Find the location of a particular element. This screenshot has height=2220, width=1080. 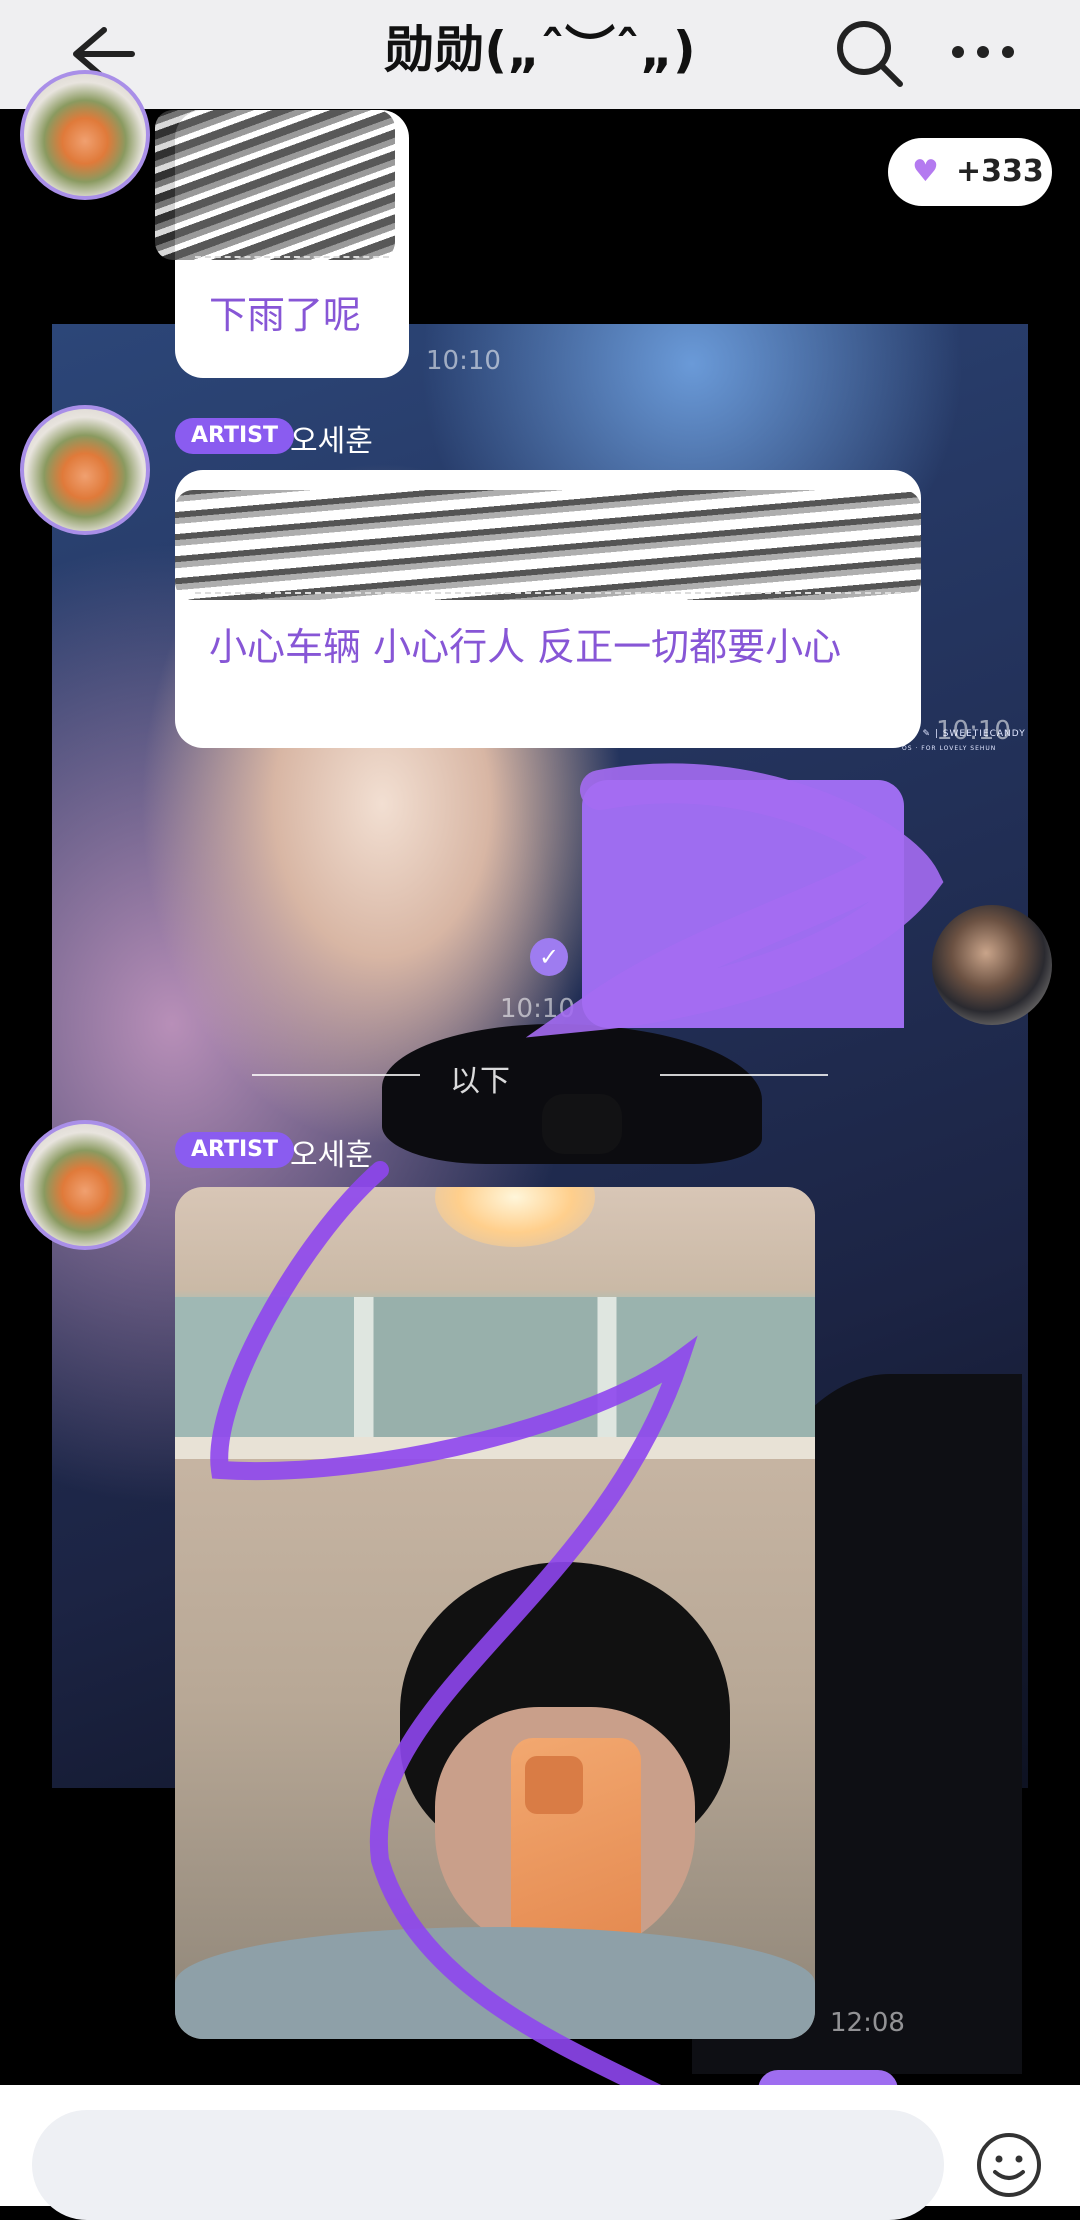

message-time: 12:08 is located at coordinates (867, 2023).